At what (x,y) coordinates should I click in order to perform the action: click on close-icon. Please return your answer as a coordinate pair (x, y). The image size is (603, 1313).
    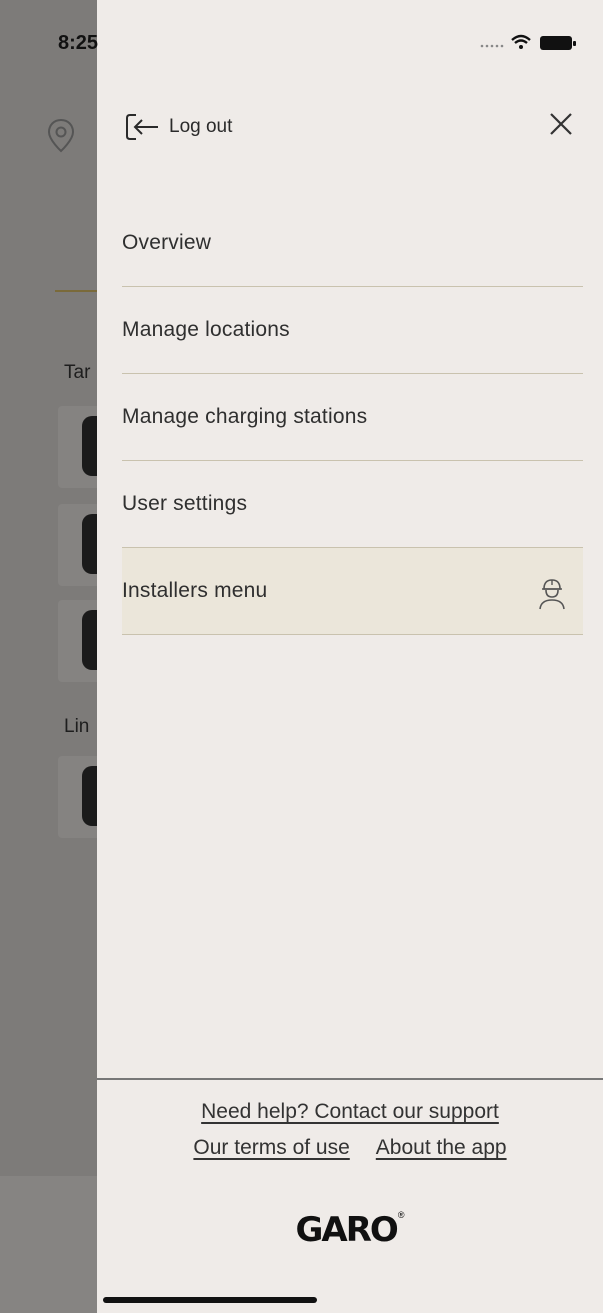
    Looking at the image, I should click on (561, 124).